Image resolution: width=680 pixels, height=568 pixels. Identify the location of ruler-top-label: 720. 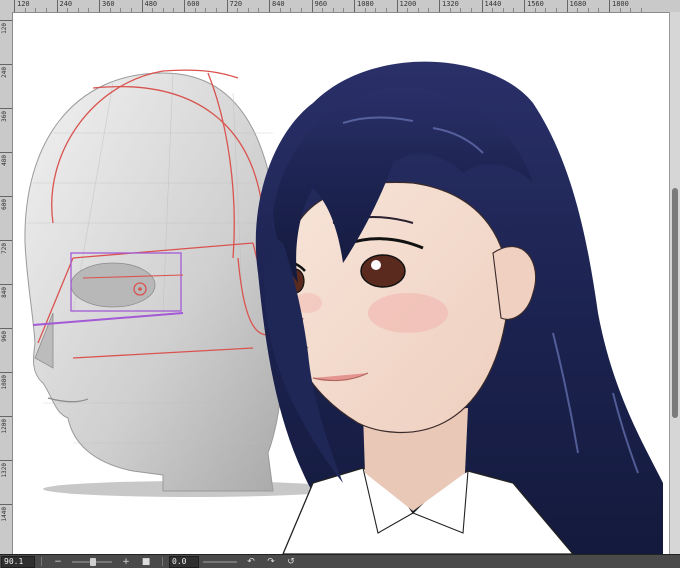
(236, 4).